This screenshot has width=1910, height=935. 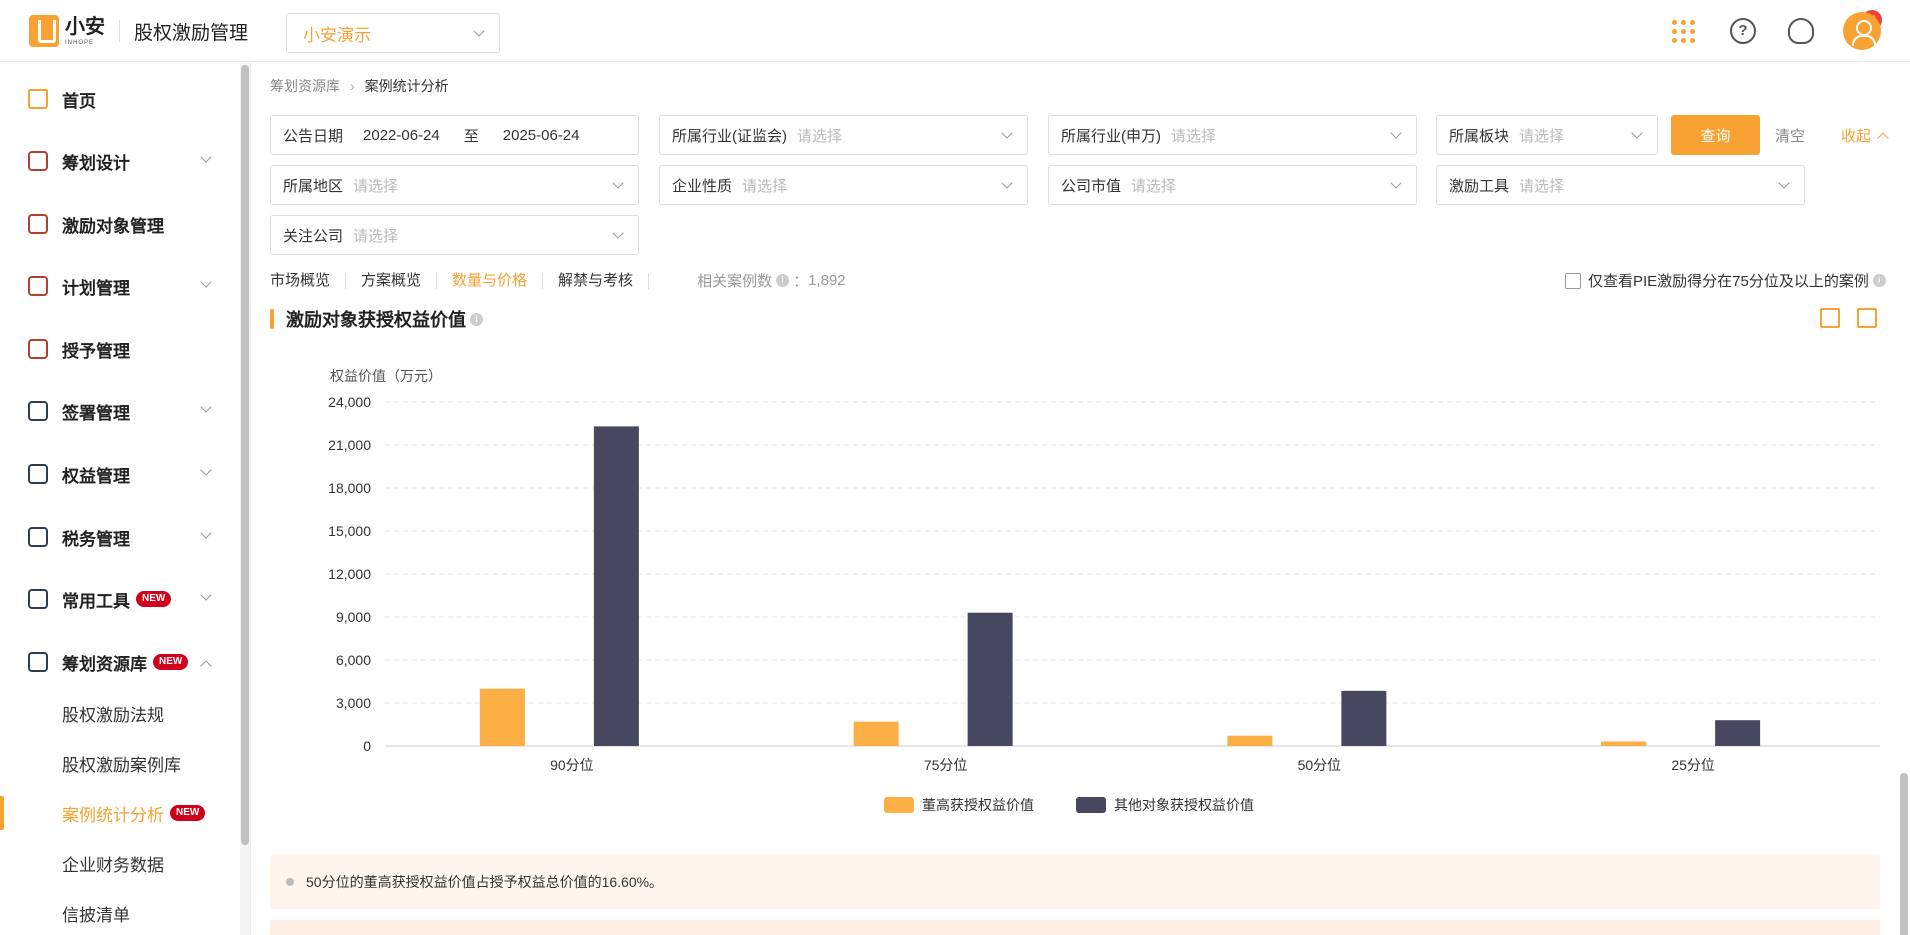 I want to click on industry-sw-select: 所属行业(申万) 请选择, so click(x=1232, y=135).